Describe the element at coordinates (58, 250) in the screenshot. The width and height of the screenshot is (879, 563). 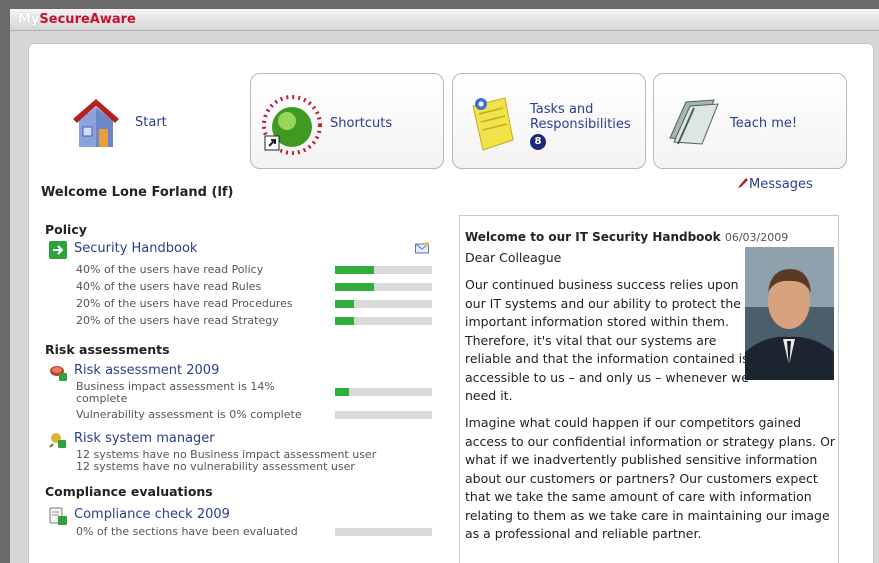
I see `arrow-right-icon` at that location.